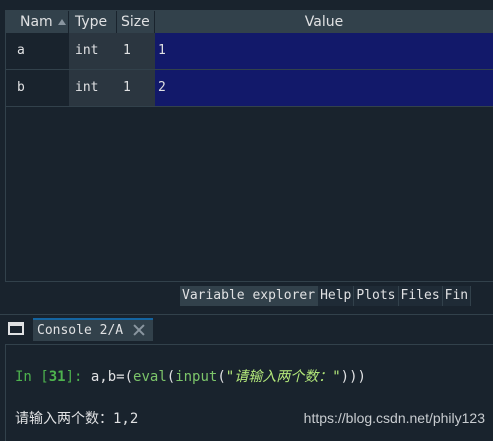 Image resolution: width=493 pixels, height=441 pixels. Describe the element at coordinates (353, 377) in the screenshot. I see `code-close-parens: )))` at that location.